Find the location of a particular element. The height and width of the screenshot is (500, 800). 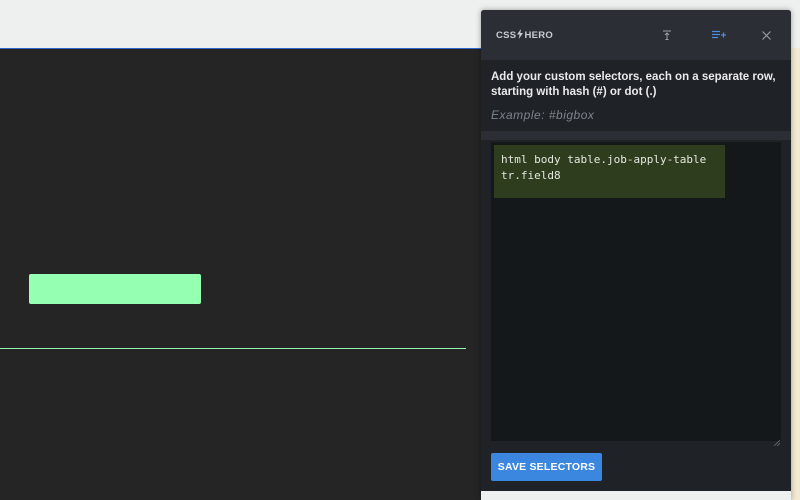

panel-bottom-strip is located at coordinates (636, 495).